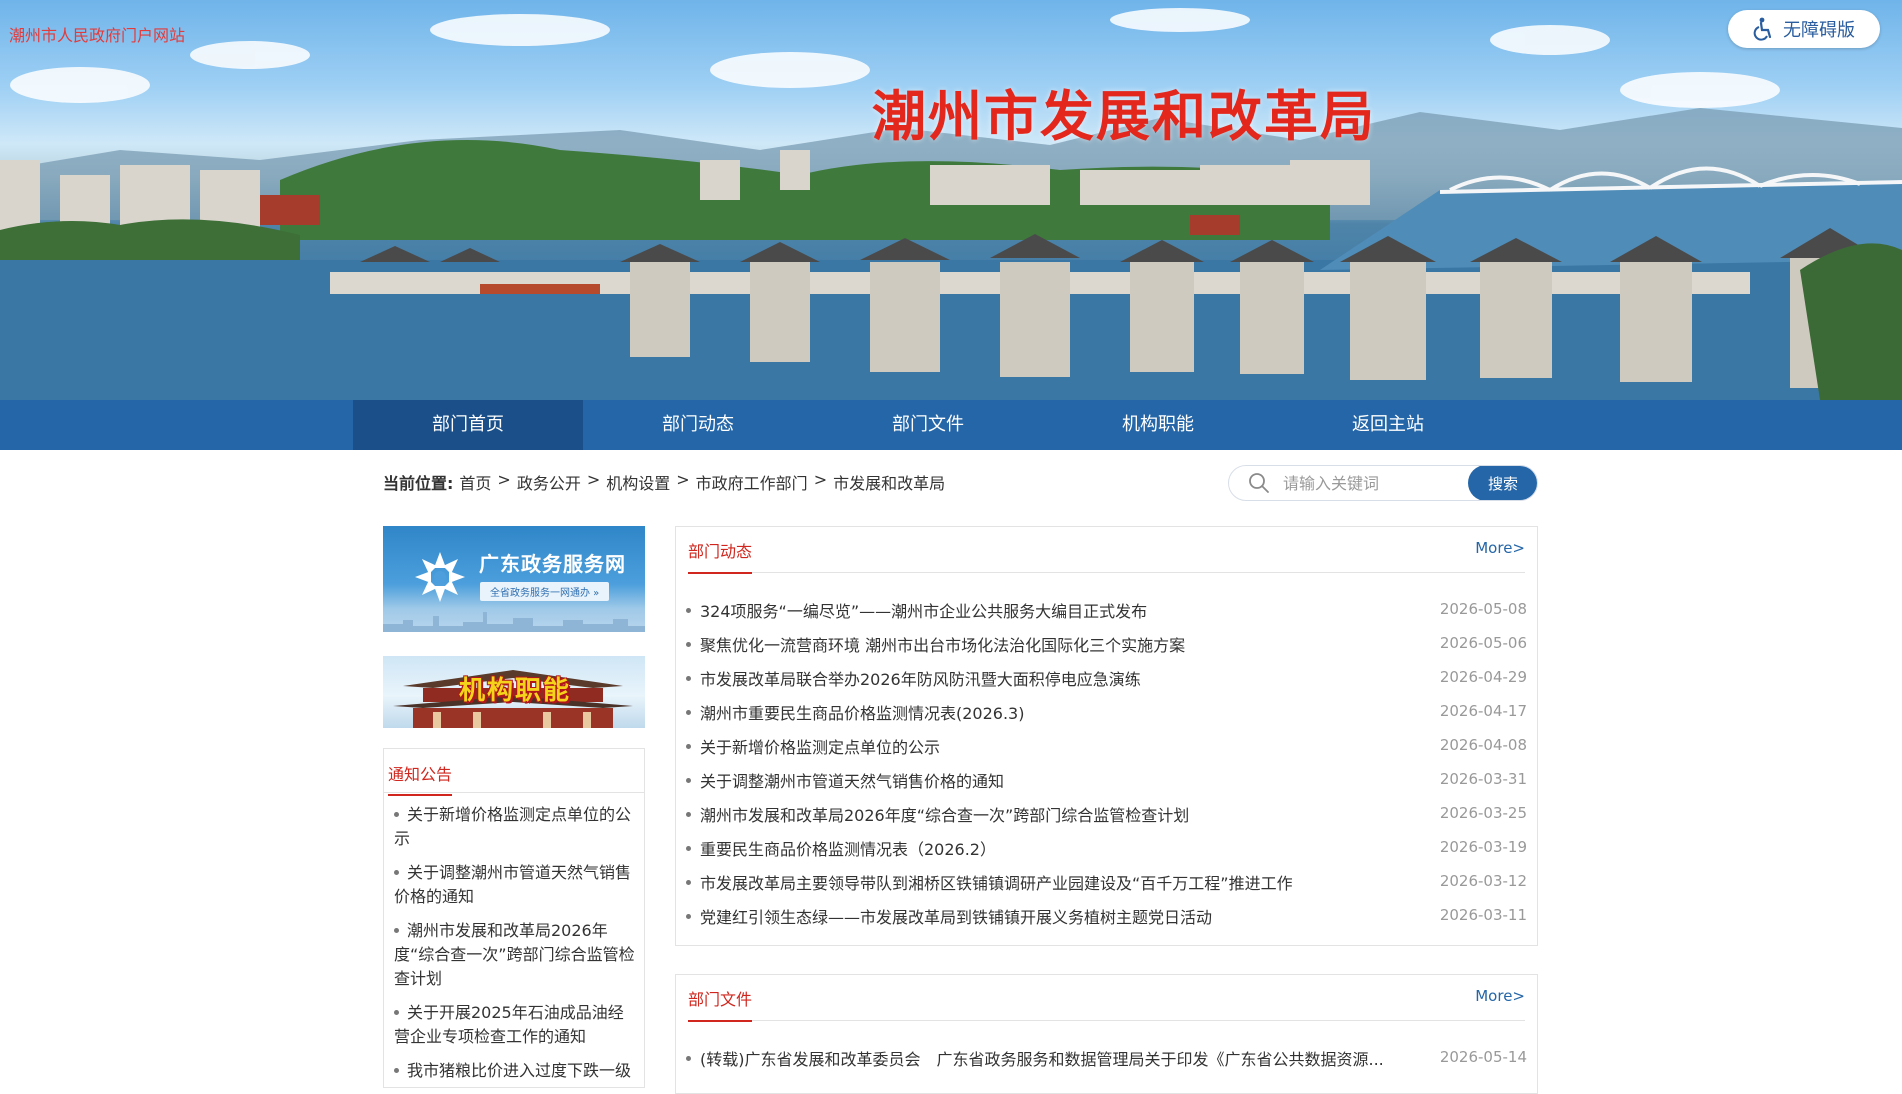 The width and height of the screenshot is (1902, 1094). I want to click on news-item: 市发展改革局联合举办2026年防风防汛暨大面积停电应急演练 2026-04-29, so click(1106, 678).